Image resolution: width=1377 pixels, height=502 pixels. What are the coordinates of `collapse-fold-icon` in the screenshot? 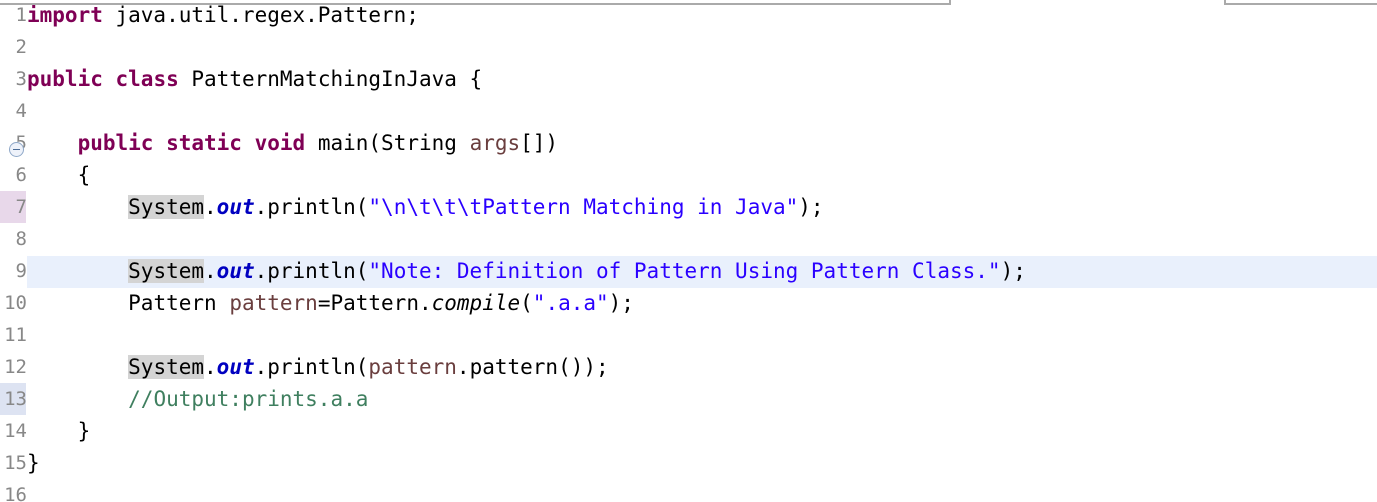 It's located at (16, 149).